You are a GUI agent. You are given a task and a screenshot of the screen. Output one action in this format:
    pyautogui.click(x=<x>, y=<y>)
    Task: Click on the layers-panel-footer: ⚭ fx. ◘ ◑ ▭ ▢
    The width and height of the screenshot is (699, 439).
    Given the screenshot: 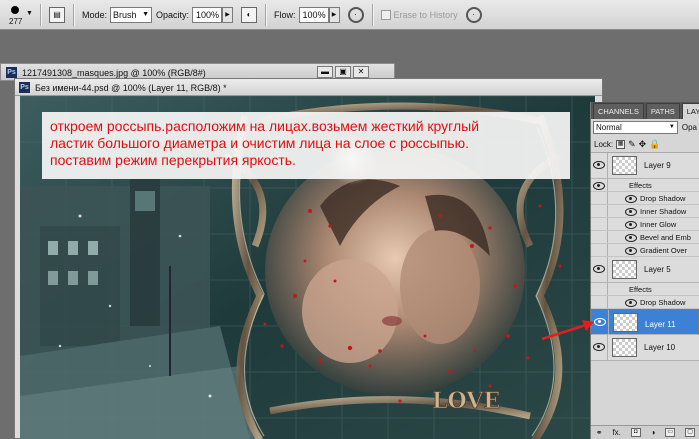 What is the action you would take?
    pyautogui.click(x=645, y=432)
    